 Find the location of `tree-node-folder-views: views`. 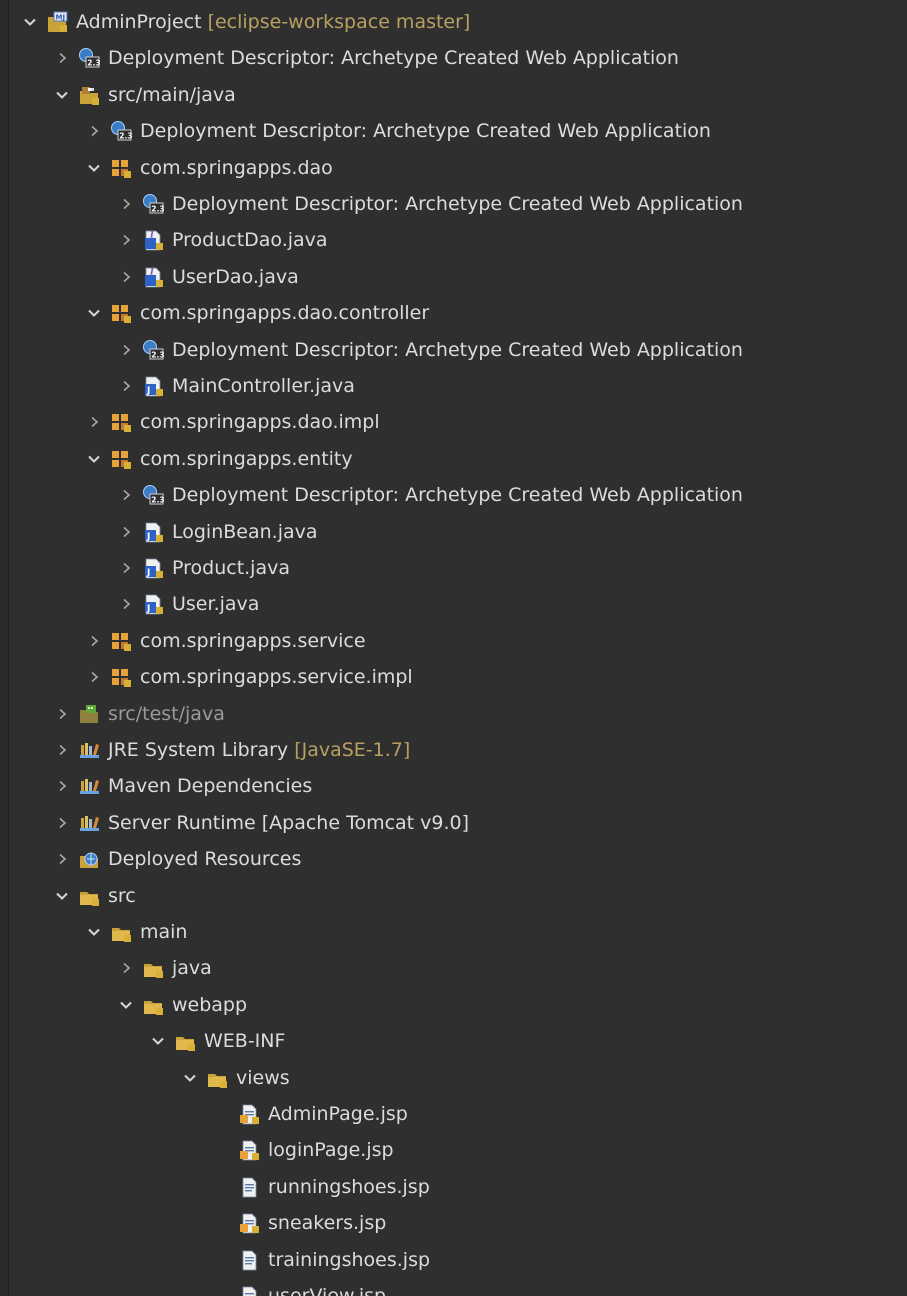

tree-node-folder-views: views is located at coordinates (458, 1078).